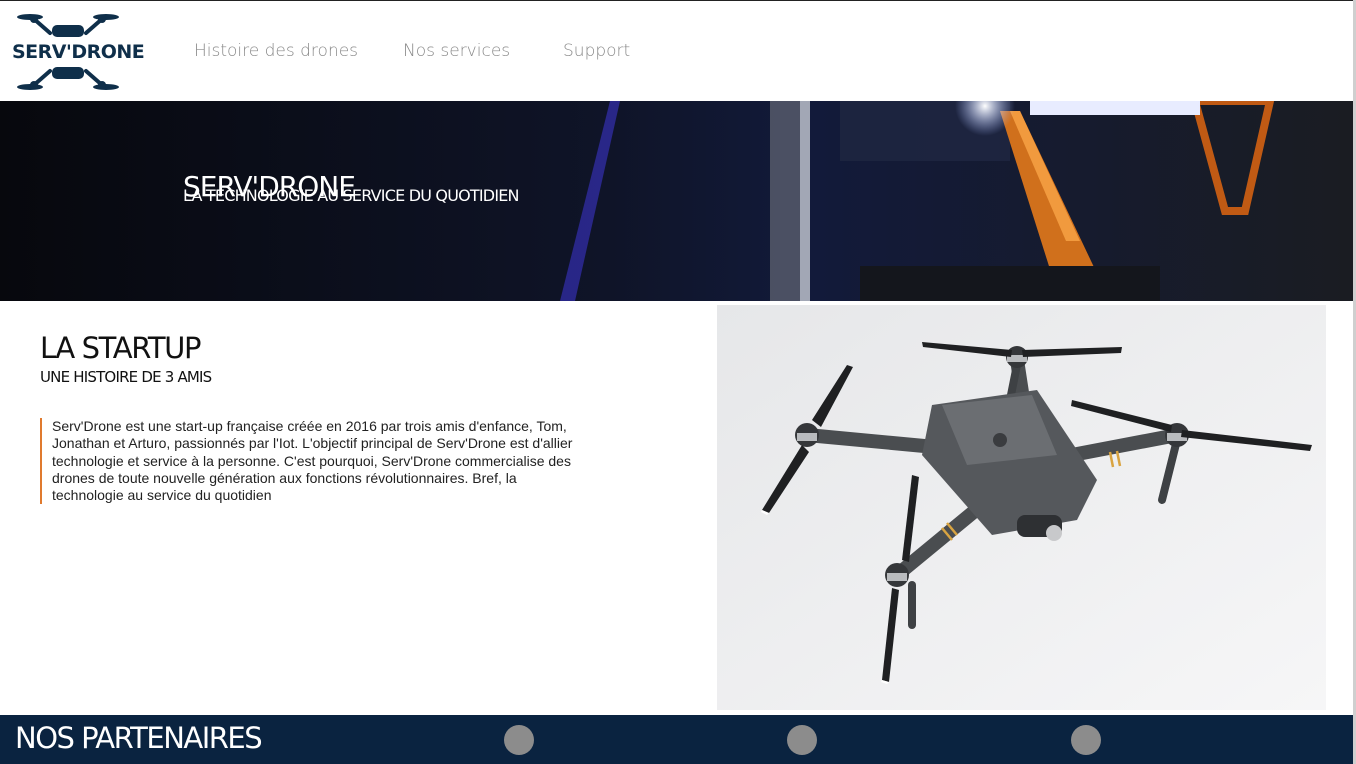 Image resolution: width=1356 pixels, height=764 pixels. Describe the element at coordinates (596, 51) in the screenshot. I see `nav-support: Support` at that location.